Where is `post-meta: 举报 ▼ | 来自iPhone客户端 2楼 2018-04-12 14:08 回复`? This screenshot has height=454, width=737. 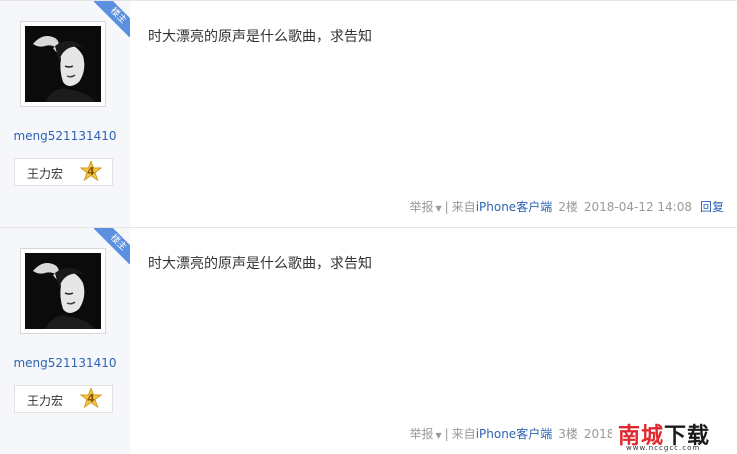 post-meta: 举报 ▼ | 来自iPhone客户端 2楼 2018-04-12 14:08 回复 is located at coordinates (566, 206).